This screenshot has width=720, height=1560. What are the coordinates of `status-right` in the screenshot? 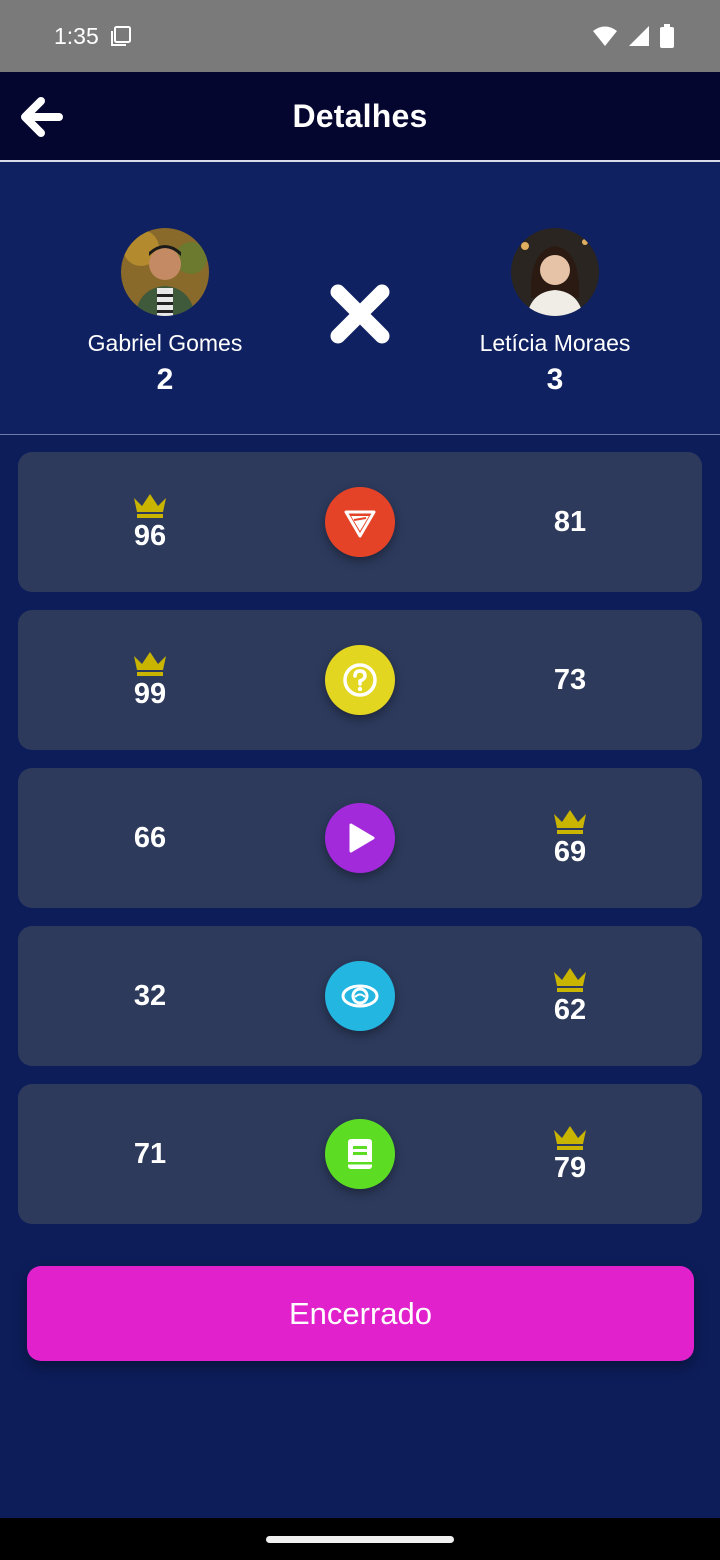 It's located at (633, 36).